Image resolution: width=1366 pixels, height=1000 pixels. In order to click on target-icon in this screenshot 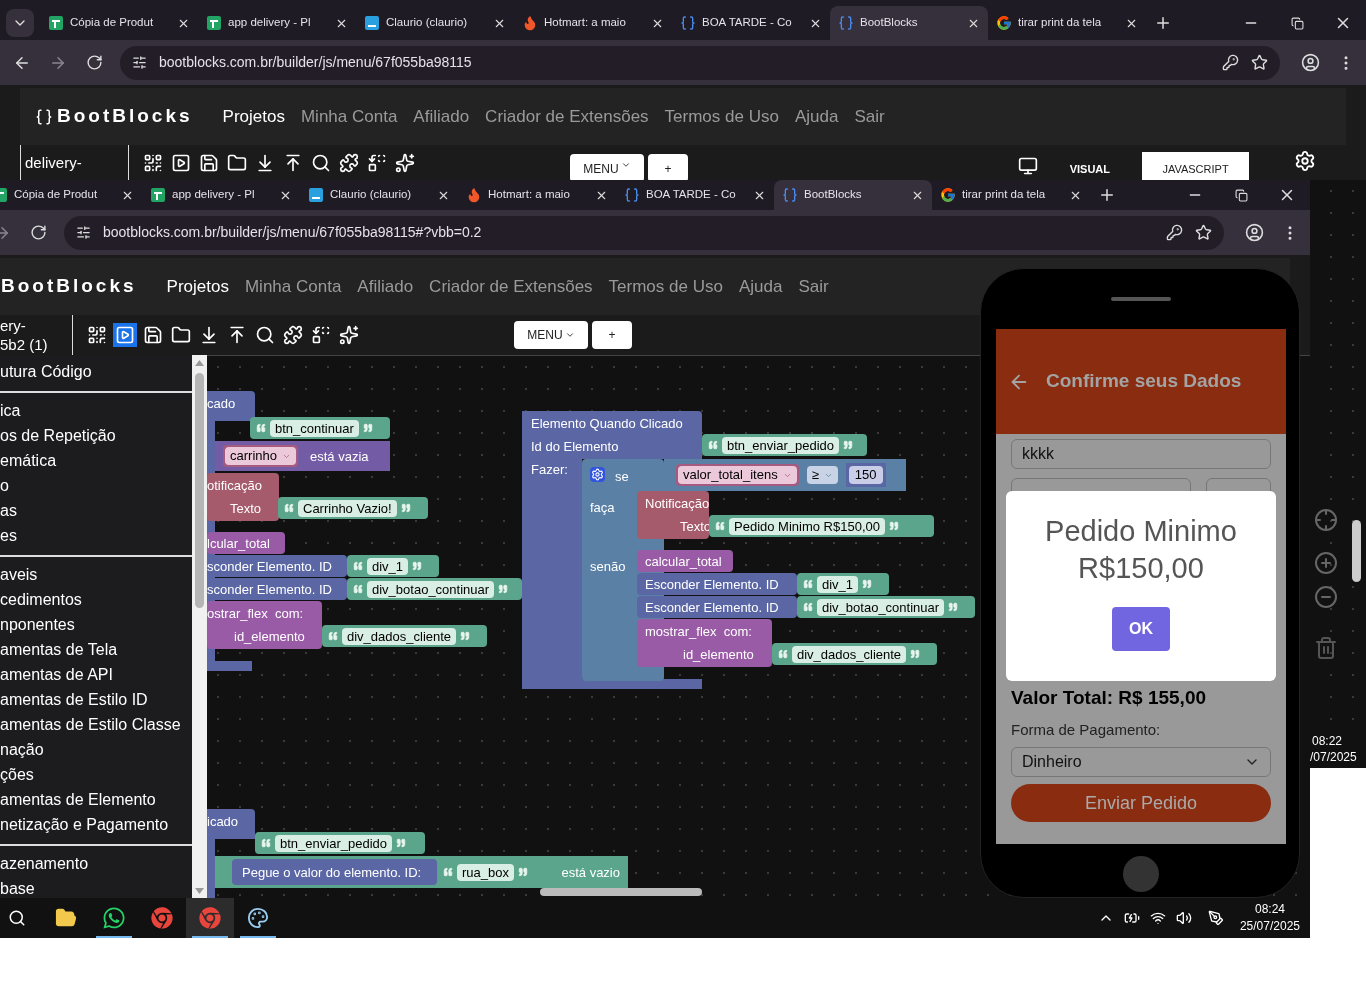, I will do `click(1326, 520)`.